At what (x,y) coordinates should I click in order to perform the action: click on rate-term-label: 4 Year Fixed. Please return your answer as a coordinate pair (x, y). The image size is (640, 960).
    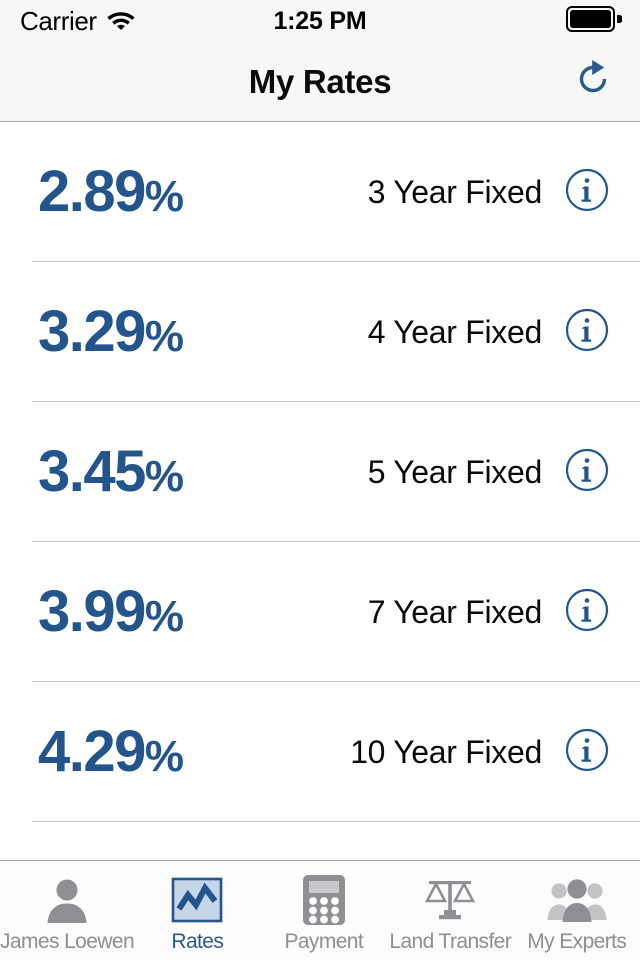
    Looking at the image, I should click on (455, 331).